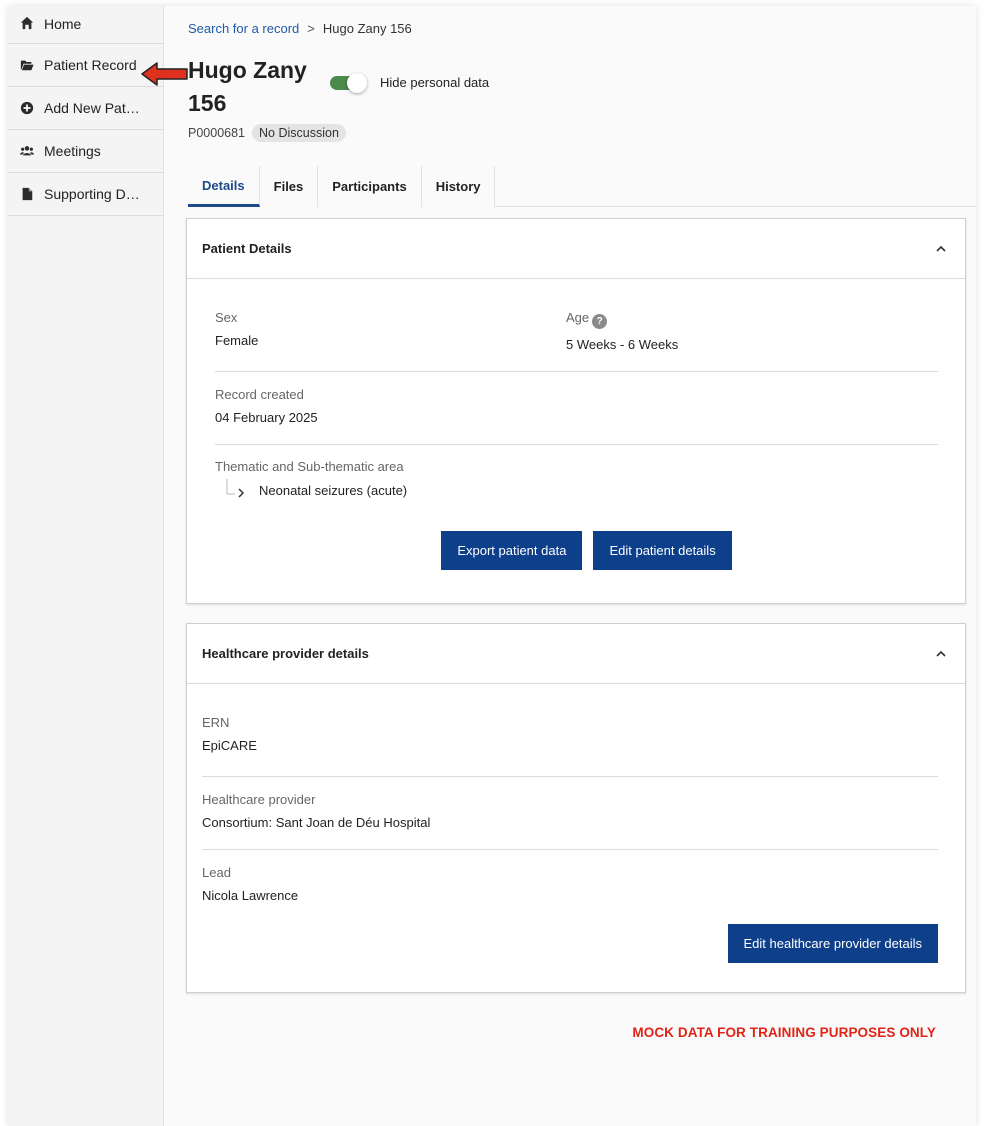  I want to click on status-badge: No Discussion, so click(299, 133).